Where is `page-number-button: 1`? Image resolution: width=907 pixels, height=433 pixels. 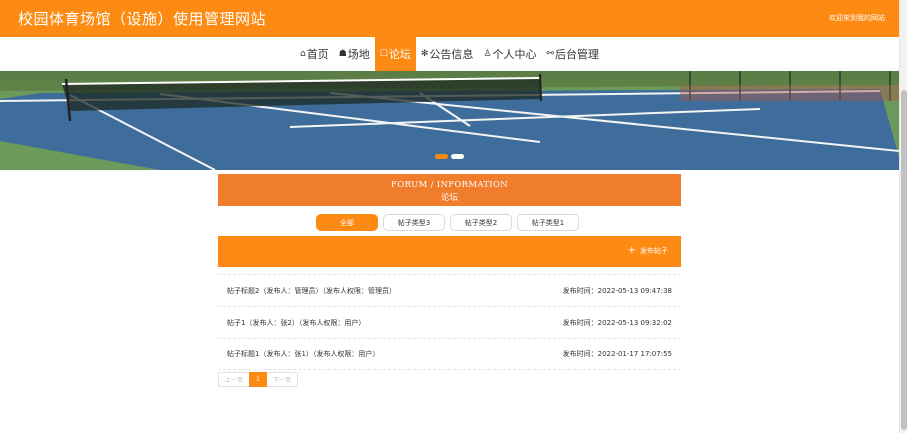
page-number-button: 1 is located at coordinates (258, 379).